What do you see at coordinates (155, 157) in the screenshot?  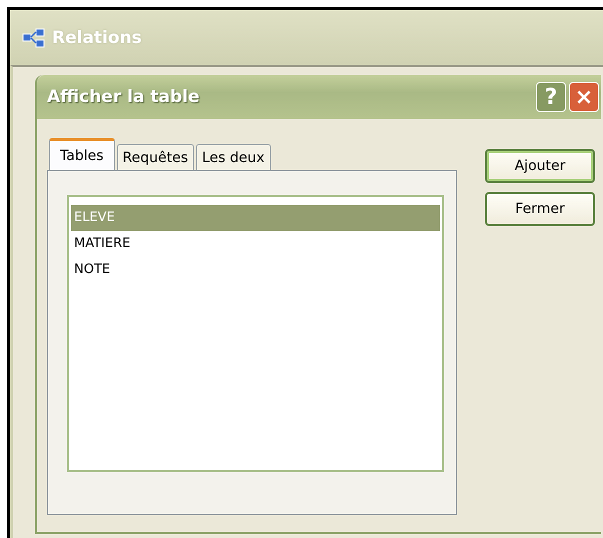 I see `tab: Requêtes` at bounding box center [155, 157].